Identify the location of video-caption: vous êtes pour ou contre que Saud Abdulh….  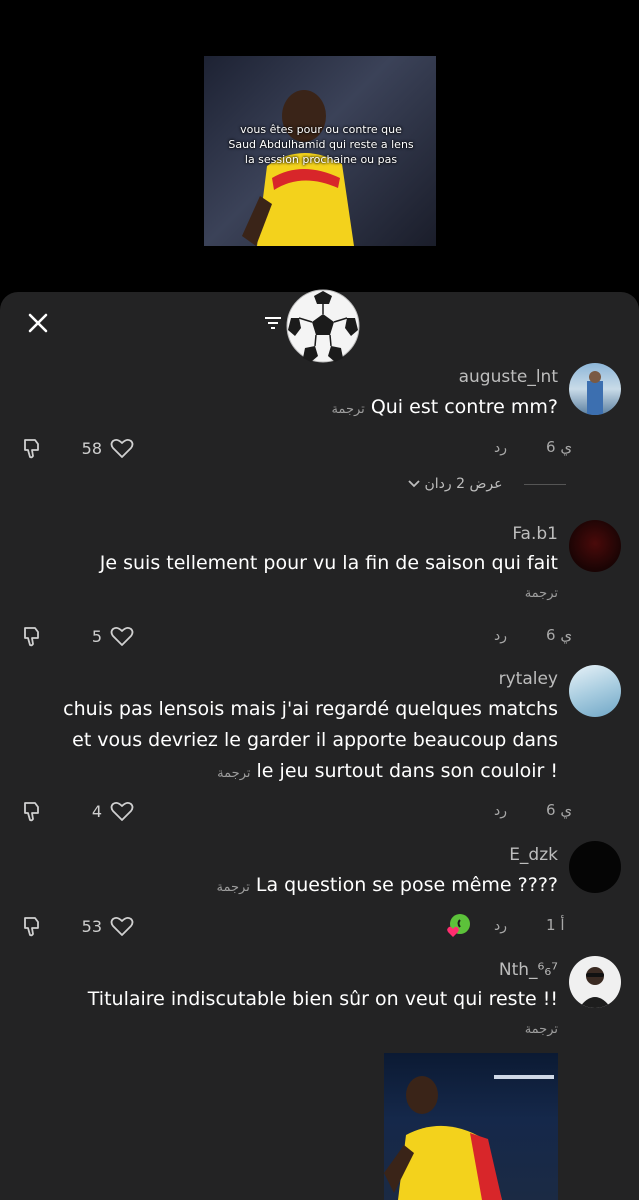
(321, 144).